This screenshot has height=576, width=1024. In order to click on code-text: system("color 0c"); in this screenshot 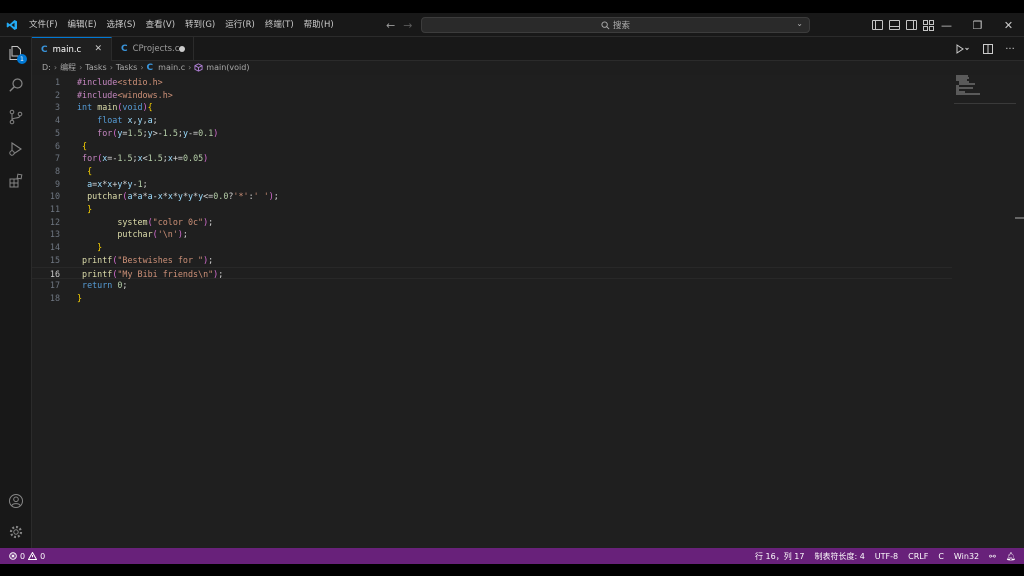, I will do `click(165, 221)`.